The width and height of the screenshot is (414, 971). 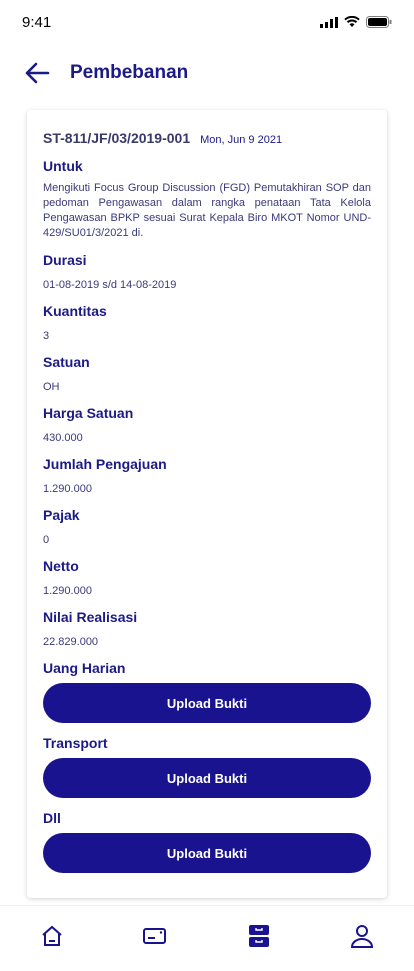 What do you see at coordinates (84, 668) in the screenshot?
I see `uang-harian-label: Uang Harian` at bounding box center [84, 668].